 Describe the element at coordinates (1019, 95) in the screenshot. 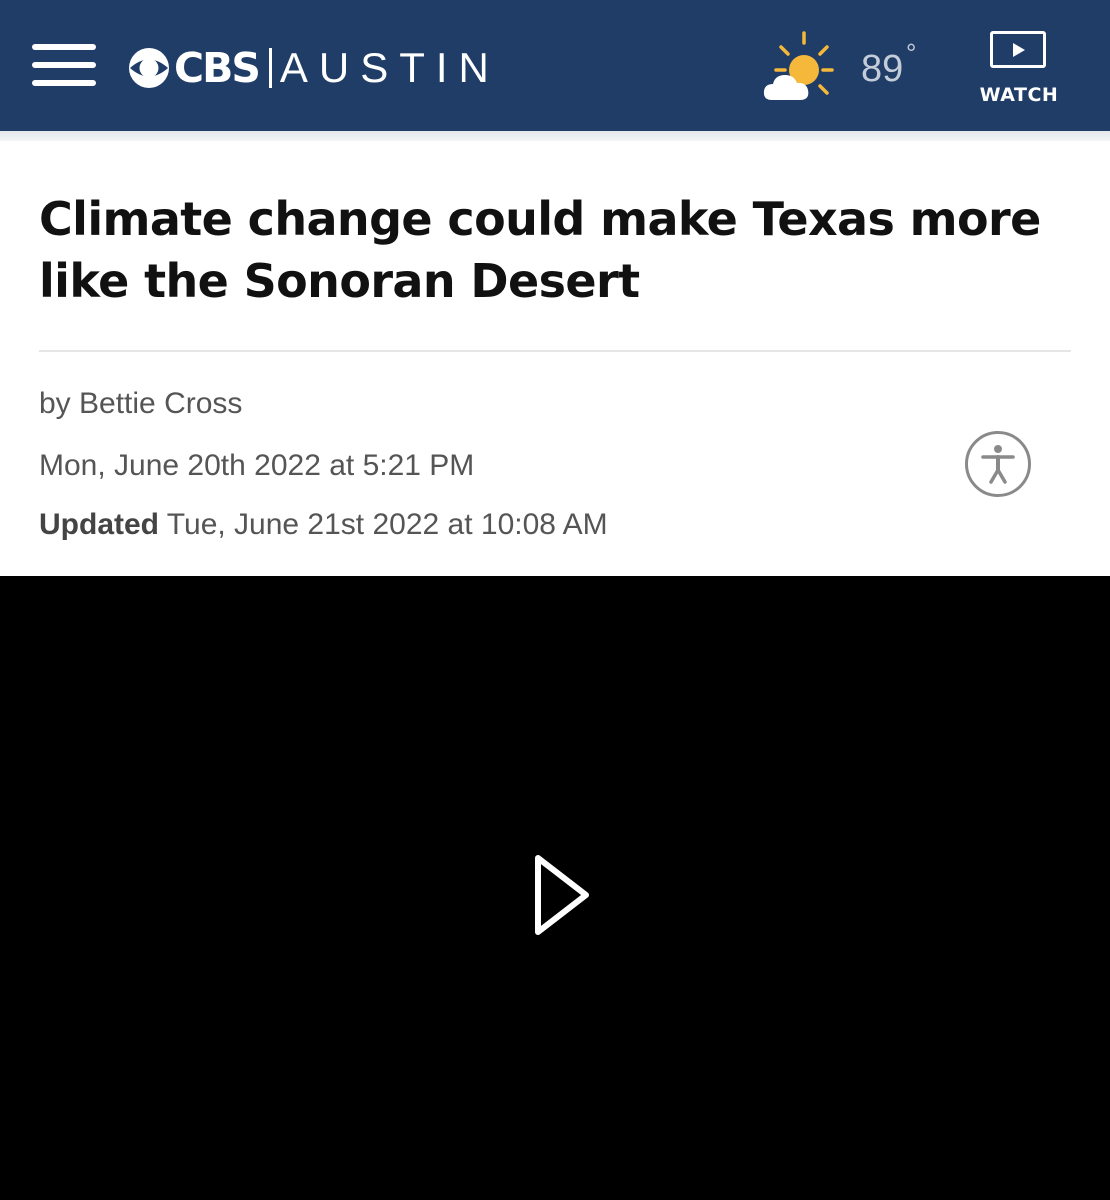

I see `watch-label: WATCH` at that location.